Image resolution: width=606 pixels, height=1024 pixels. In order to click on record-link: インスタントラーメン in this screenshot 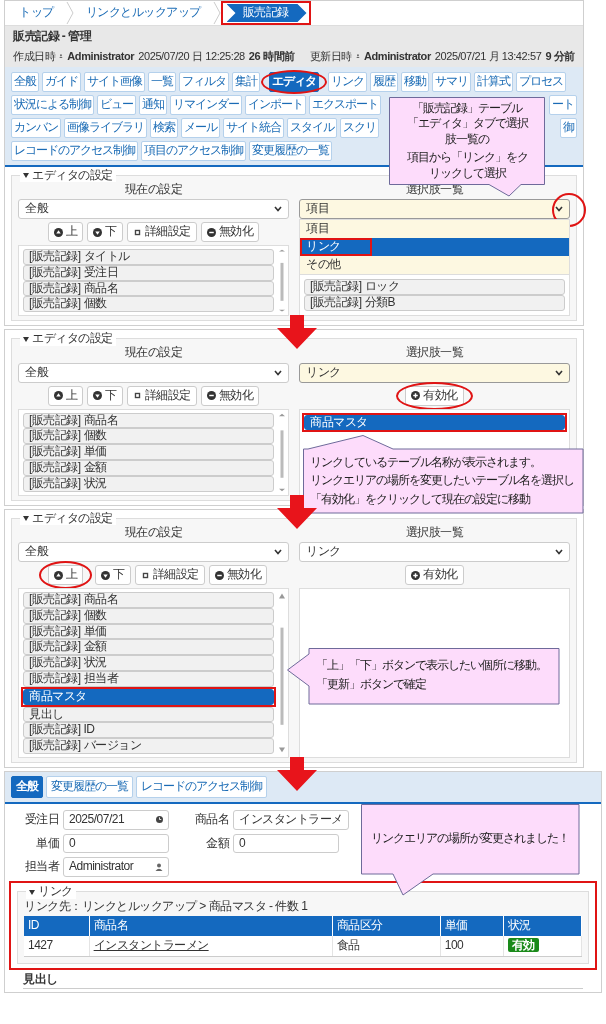, I will do `click(151, 944)`.